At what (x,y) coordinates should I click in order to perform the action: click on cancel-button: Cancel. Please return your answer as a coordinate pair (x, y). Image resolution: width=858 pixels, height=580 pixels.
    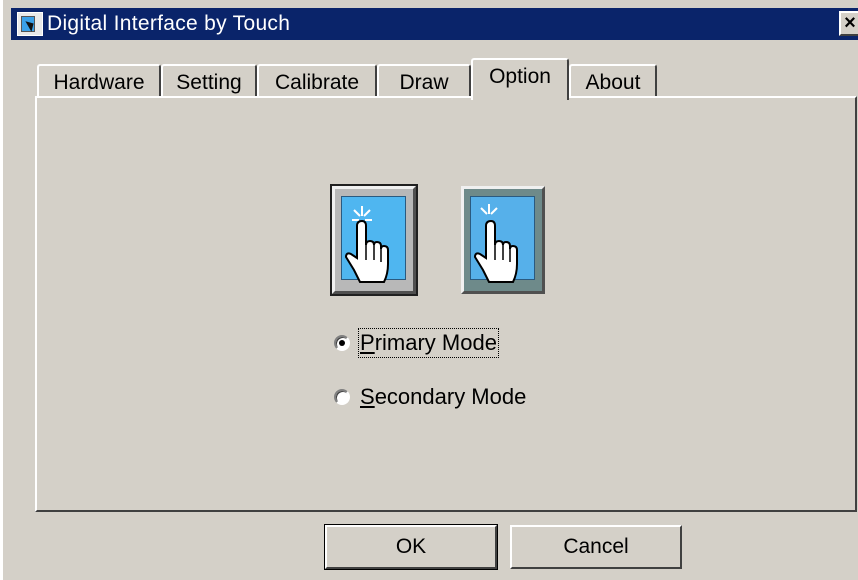
    Looking at the image, I should click on (596, 547).